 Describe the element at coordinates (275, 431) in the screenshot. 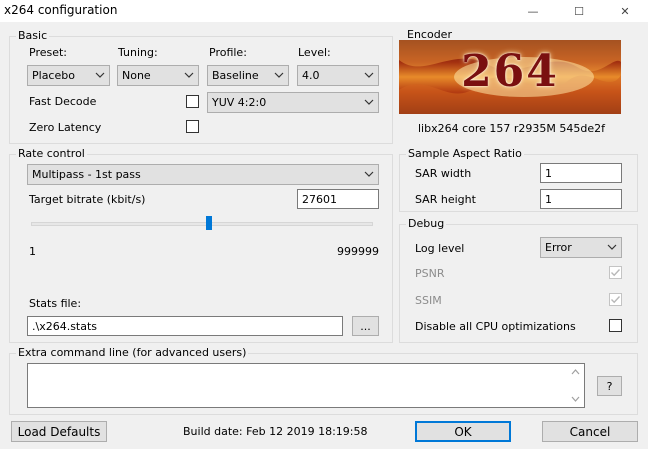

I see `build-date: Build date: Feb 12 2019 18:19:58` at that location.